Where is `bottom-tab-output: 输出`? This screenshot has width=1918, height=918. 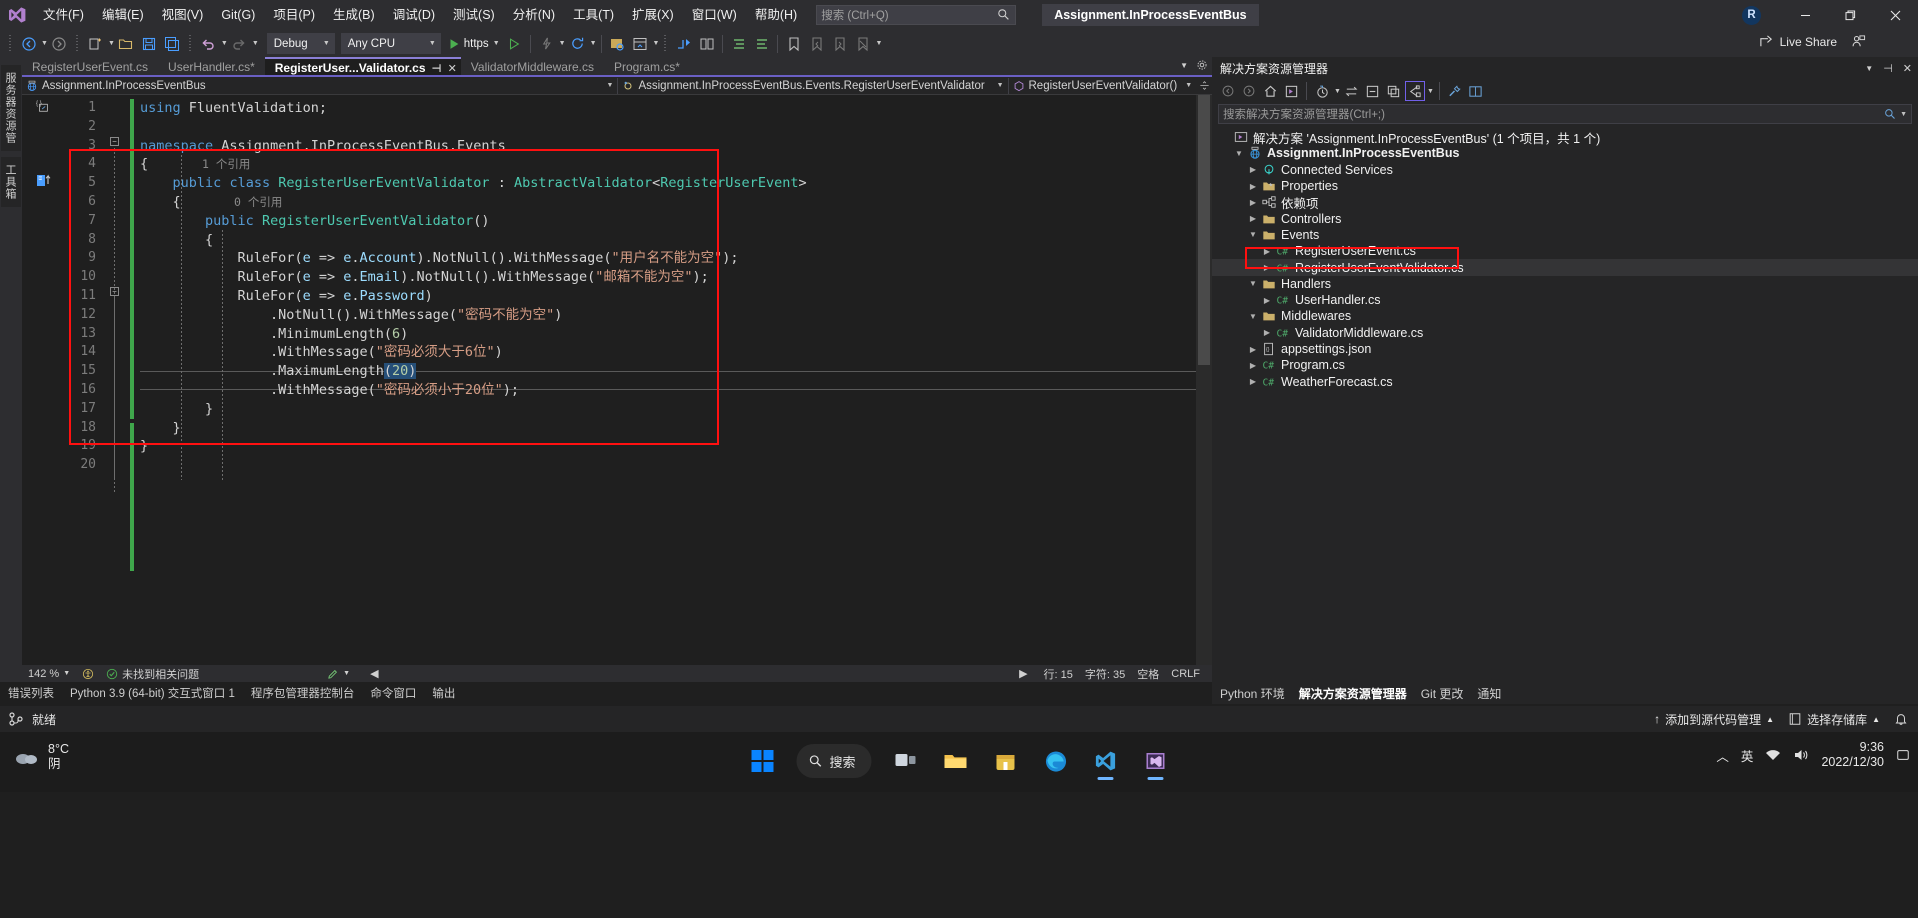 bottom-tab-output: 输出 is located at coordinates (443, 693).